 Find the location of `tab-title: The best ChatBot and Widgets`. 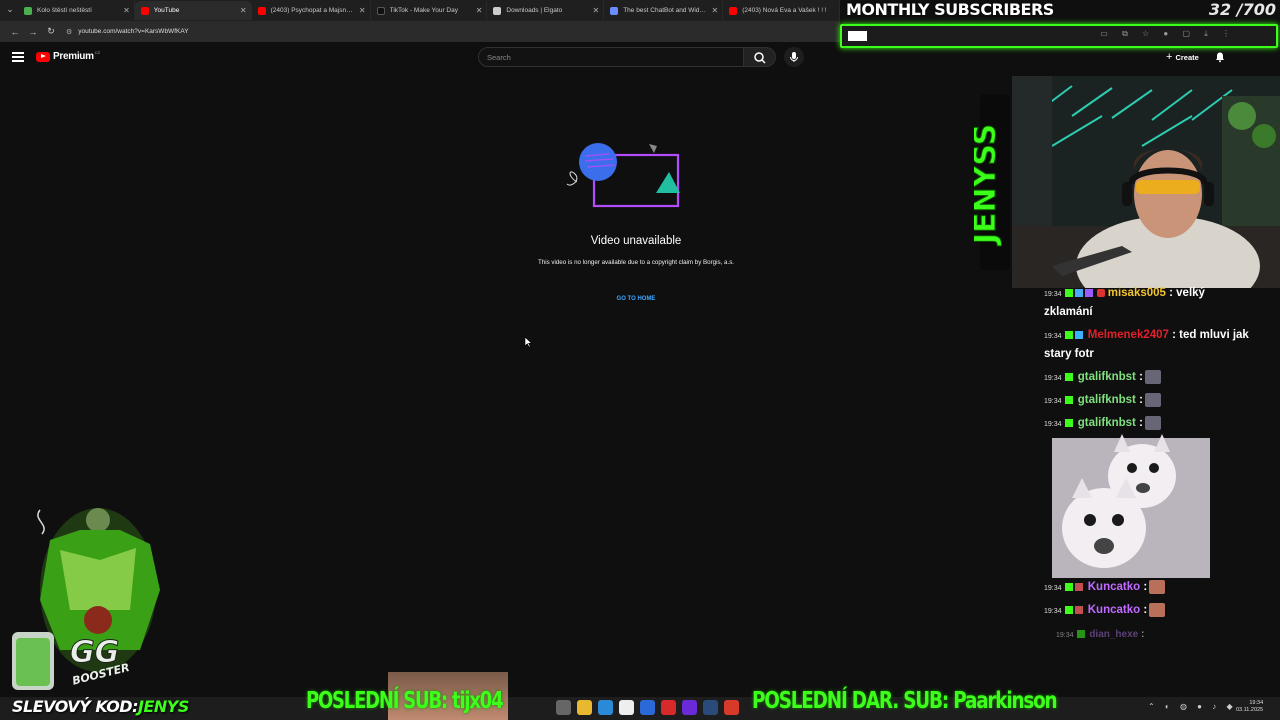

tab-title: The best ChatBot and Widgets is located at coordinates (666, 10).